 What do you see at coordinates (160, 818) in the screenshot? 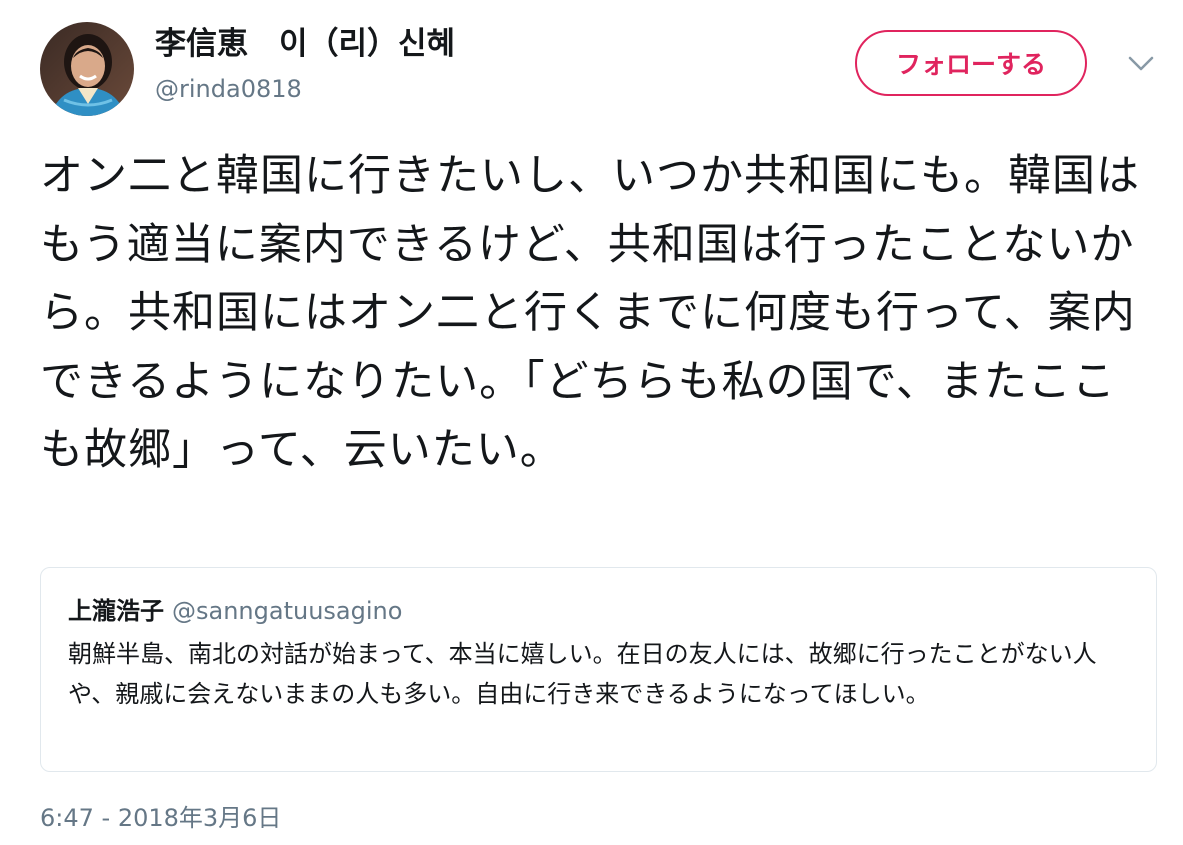
I see `tweet-timestamp: 6:47 - 2018年3月6日` at bounding box center [160, 818].